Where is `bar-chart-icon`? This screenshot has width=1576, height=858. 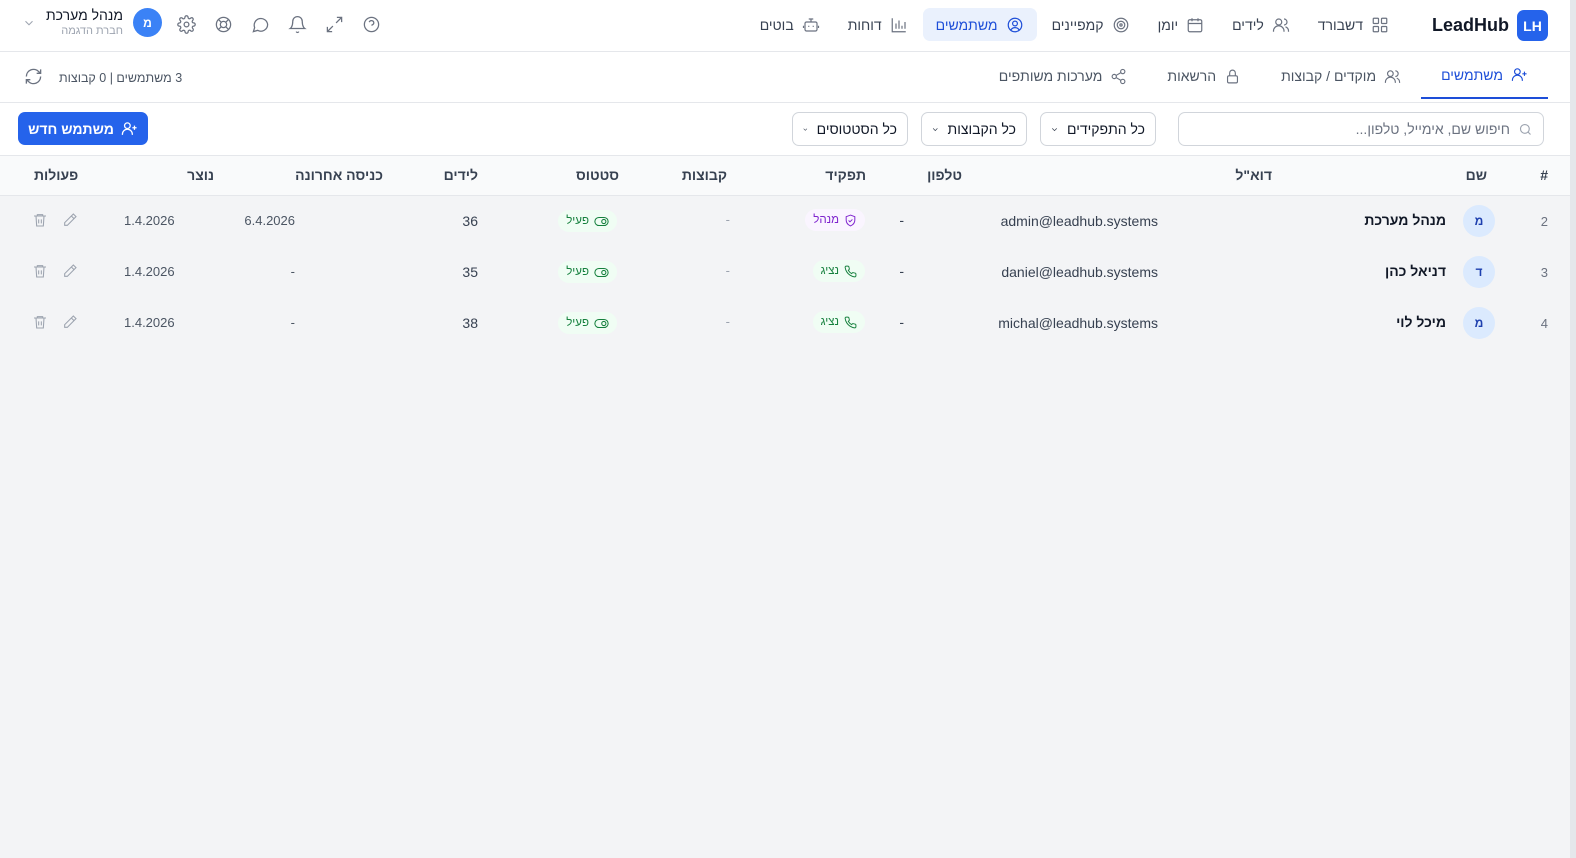
bar-chart-icon is located at coordinates (898, 24).